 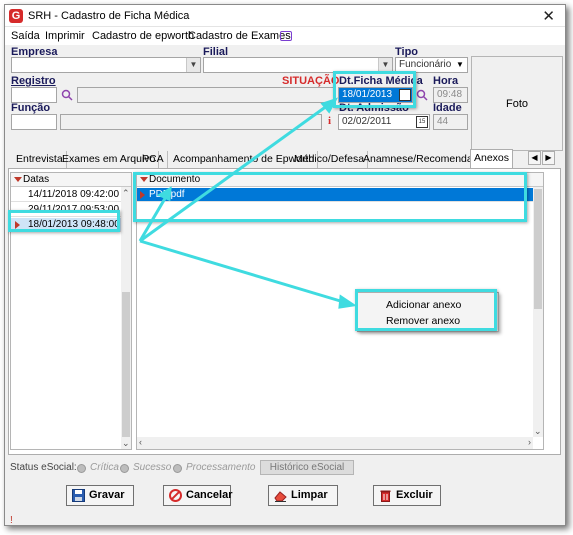 I want to click on dates-scrollbar: ⌃ ⌄, so click(x=126, y=318).